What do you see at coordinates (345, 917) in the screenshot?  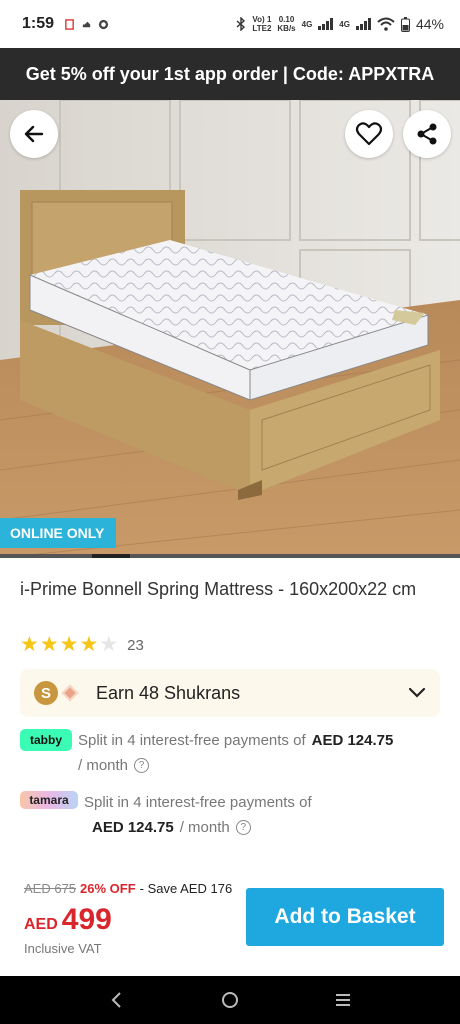 I see `add-to-basket-button: Add to Basket` at bounding box center [345, 917].